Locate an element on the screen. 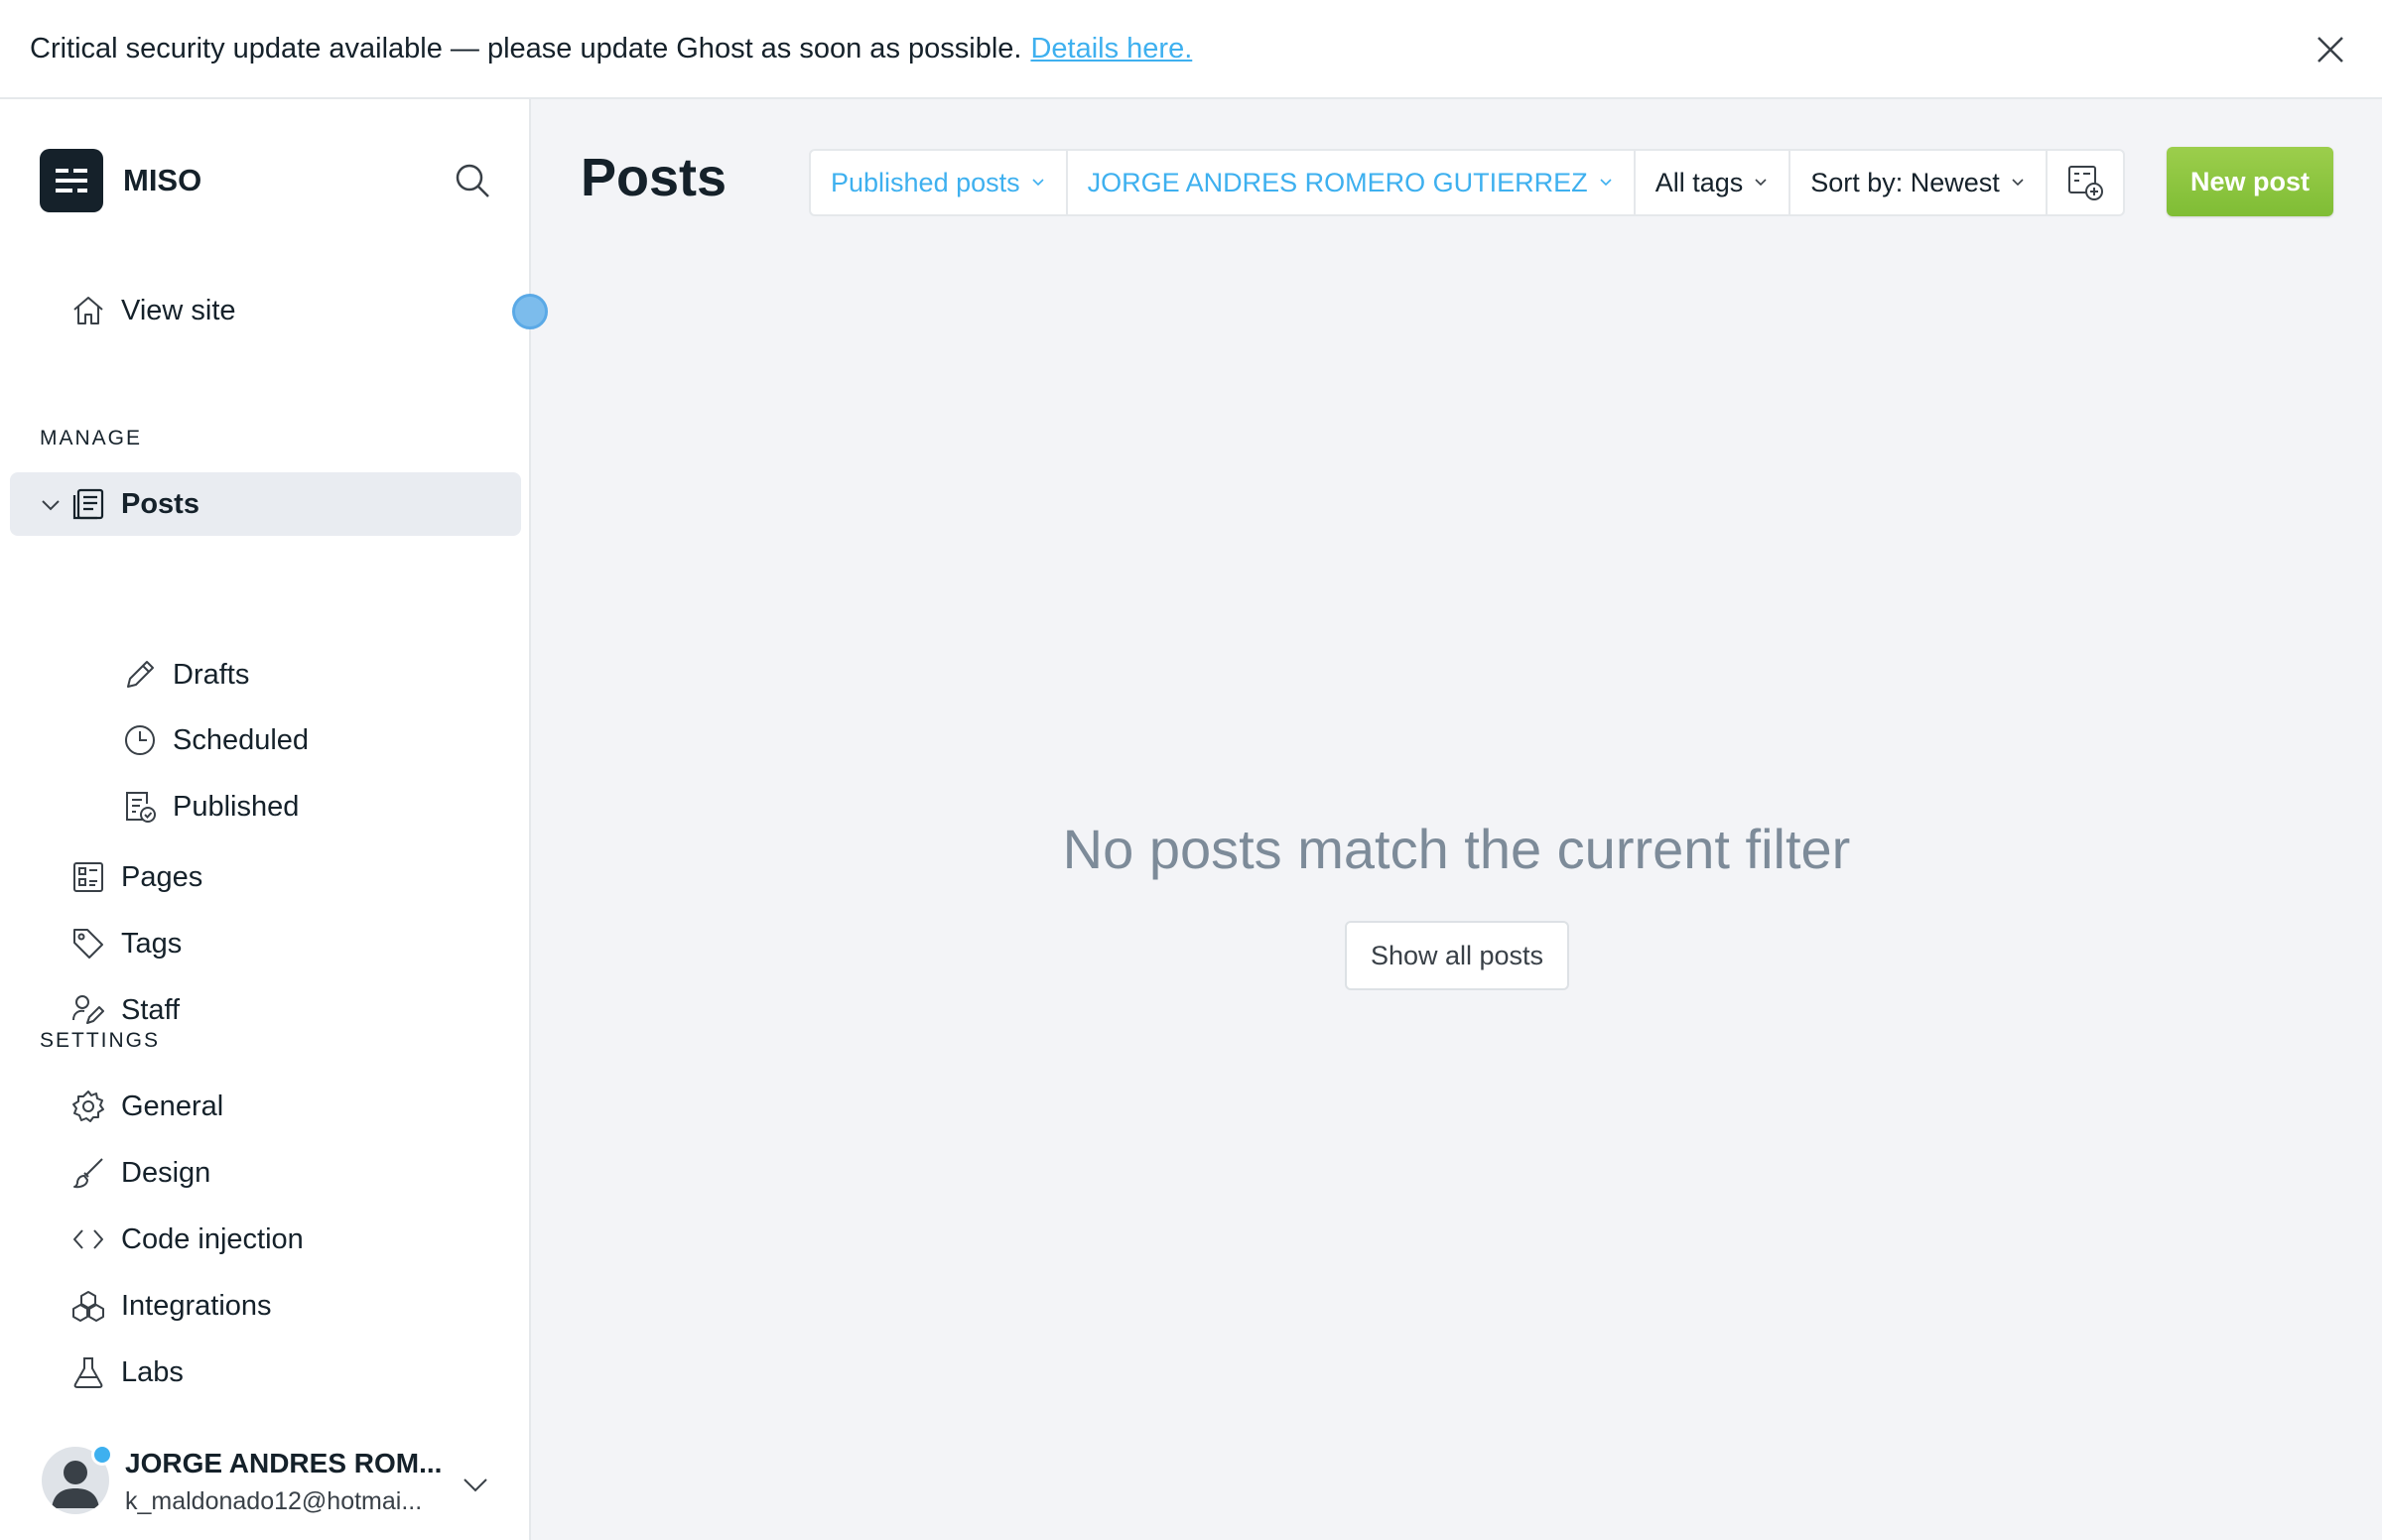 The image size is (2382, 1540). manage-section-title: MANAGE is located at coordinates (92, 438).